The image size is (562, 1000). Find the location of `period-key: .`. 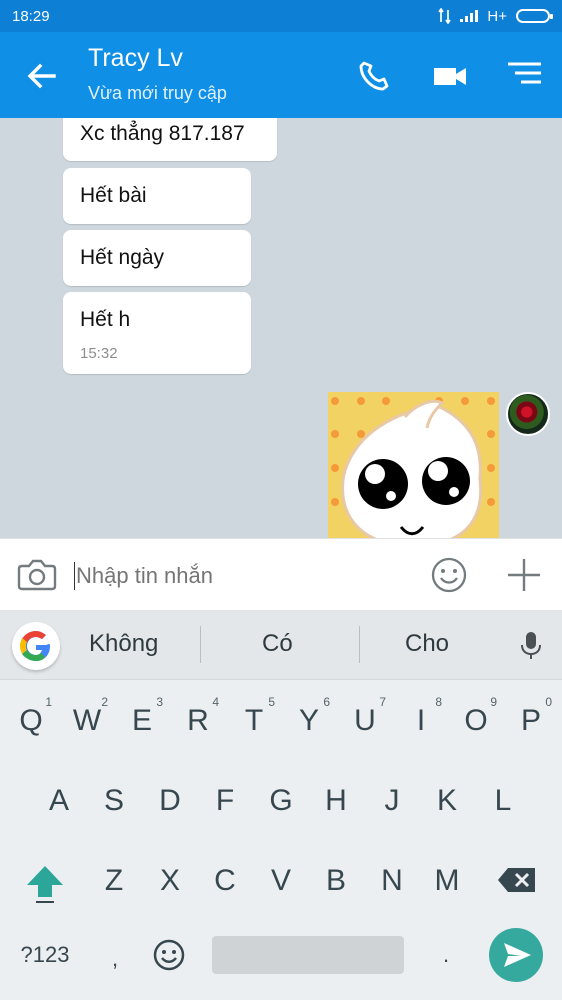

period-key: . is located at coordinates (446, 955).